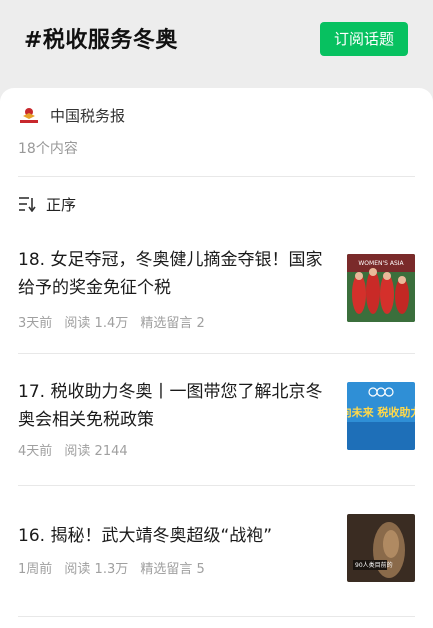 The width and height of the screenshot is (433, 628). I want to click on article-thumbnail: 起向未来 税收助力冬, so click(381, 416).